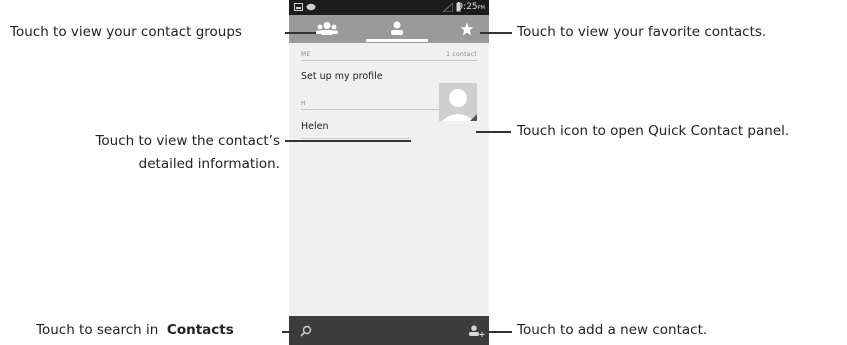  Describe the element at coordinates (342, 76) in the screenshot. I see `setup-profile-row: Set up my profile` at that location.